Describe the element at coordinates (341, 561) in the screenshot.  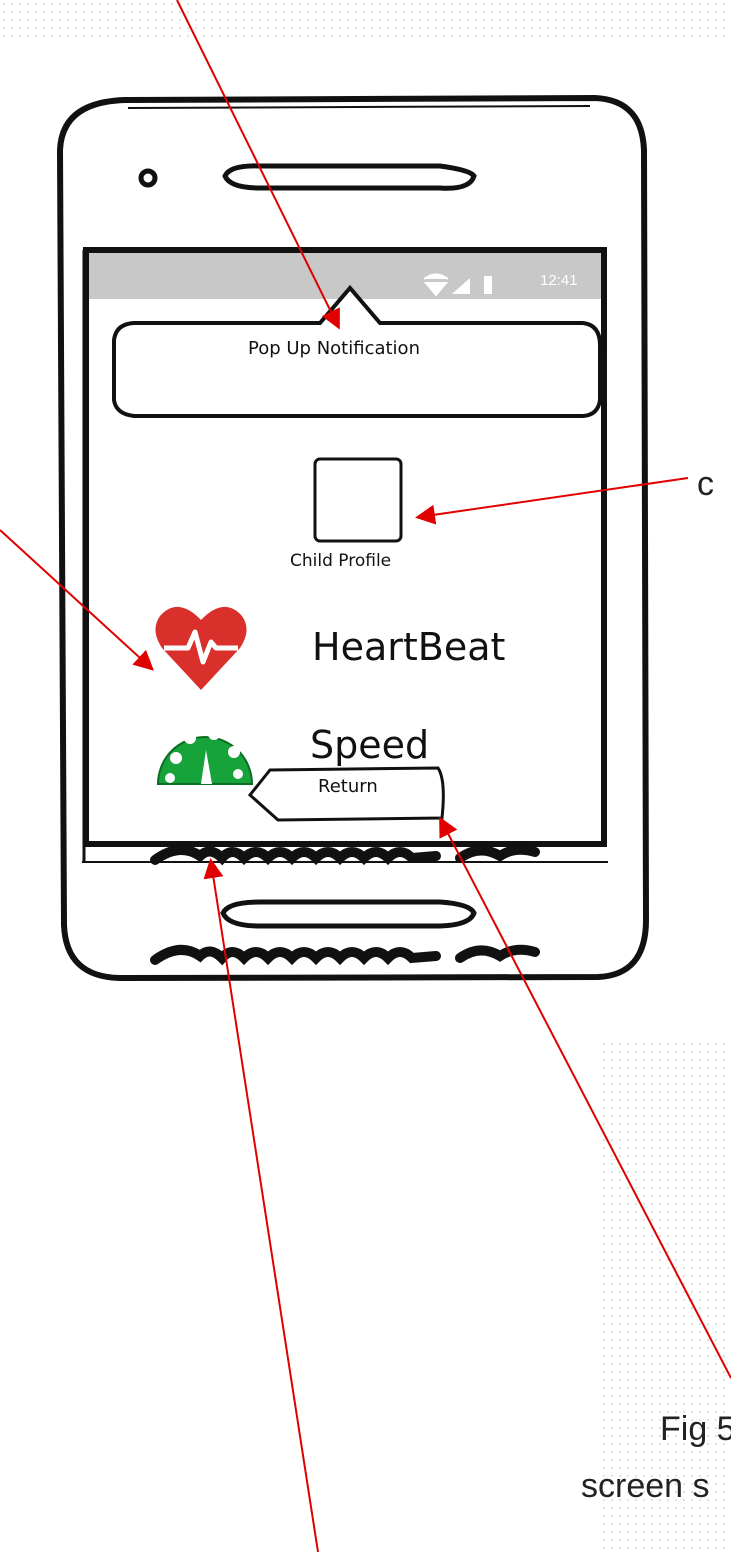
I see `child-profile-label: Child Profile` at that location.